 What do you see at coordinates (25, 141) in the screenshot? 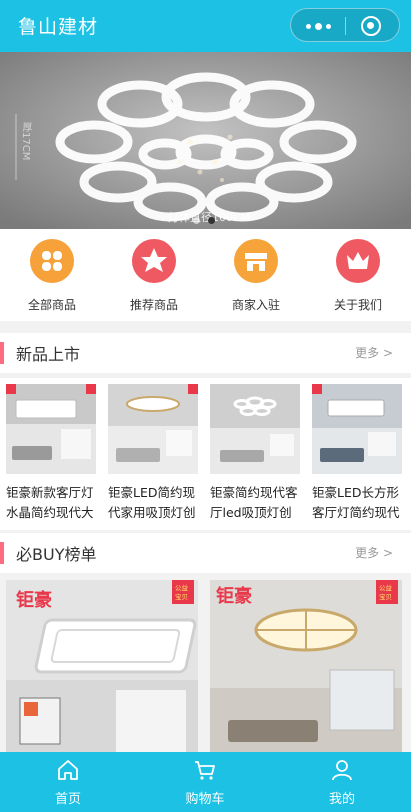
I see `banner-side-caption: 厚17CM` at bounding box center [25, 141].